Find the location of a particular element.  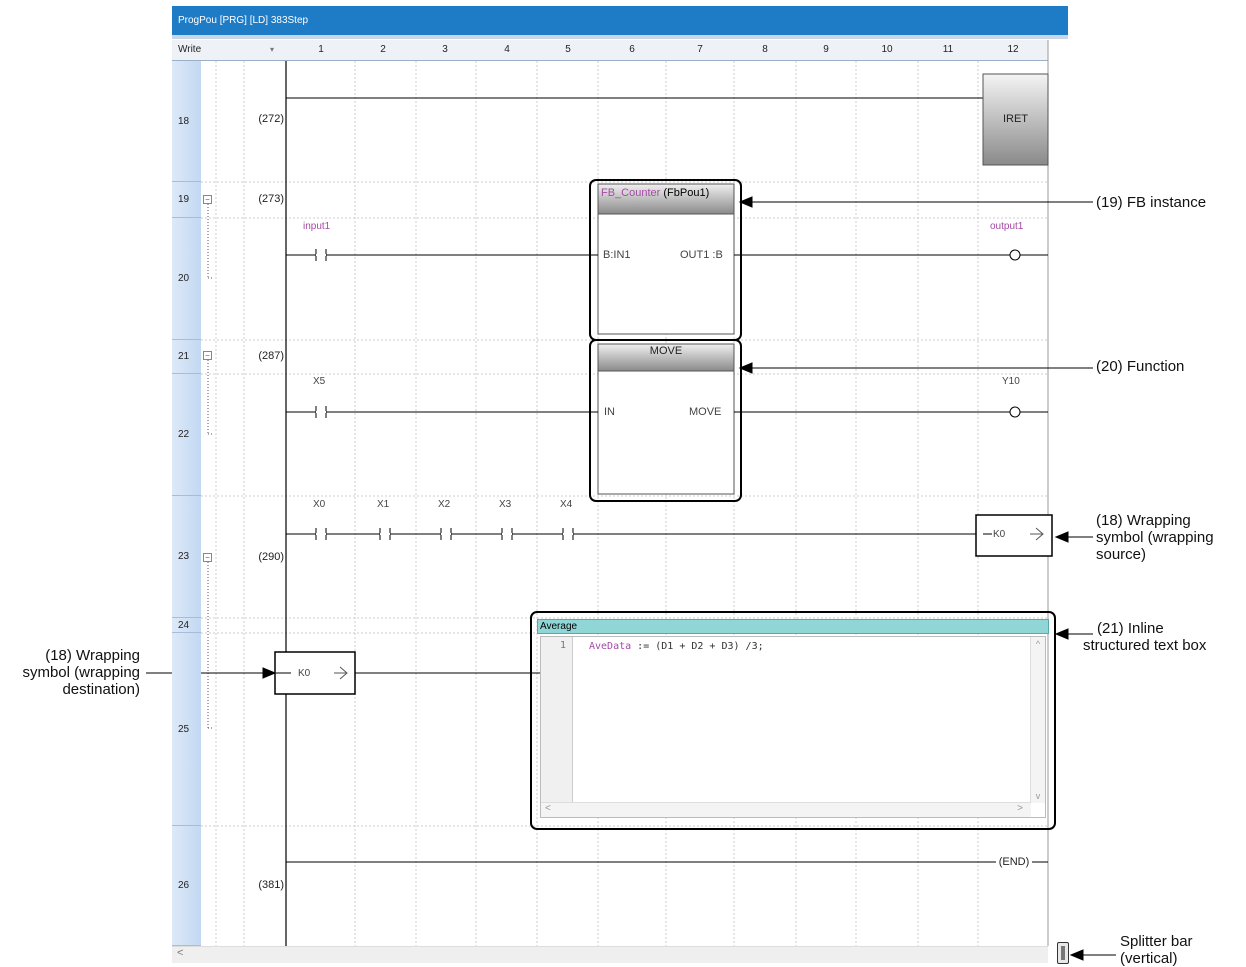

annotation-line: (vertical) is located at coordinates (1149, 958).